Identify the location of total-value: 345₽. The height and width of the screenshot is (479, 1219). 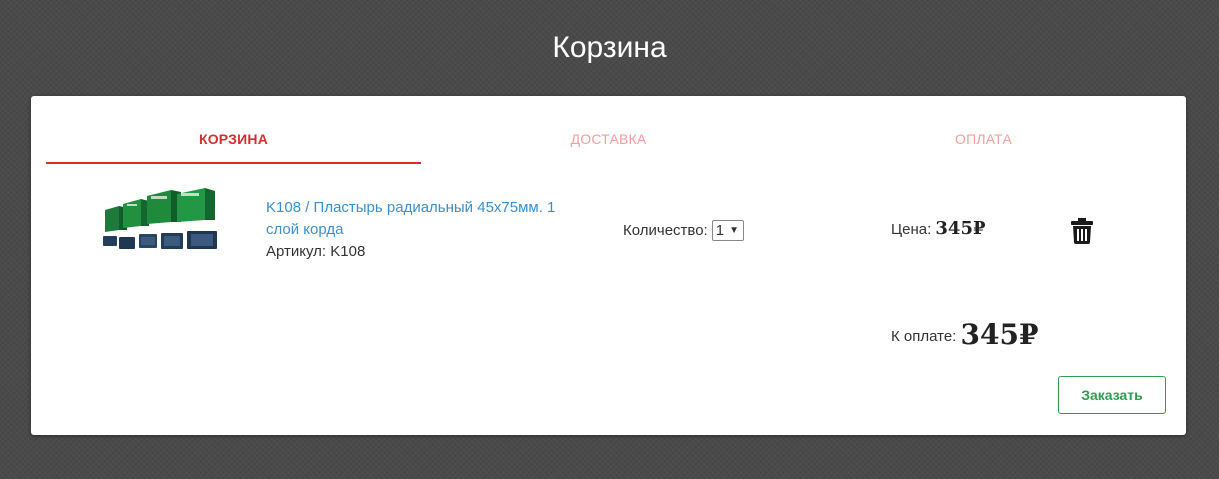
(999, 334).